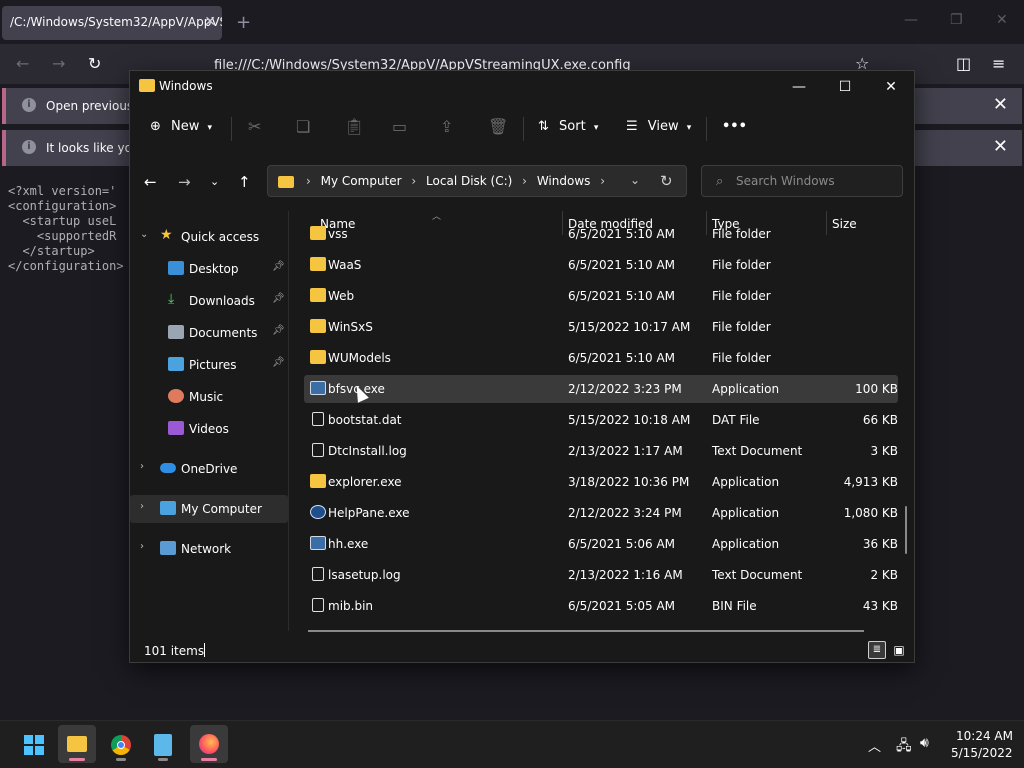 The height and width of the screenshot is (768, 1024). Describe the element at coordinates (586, 631) in the screenshot. I see `horizontal-scrollbar` at that location.